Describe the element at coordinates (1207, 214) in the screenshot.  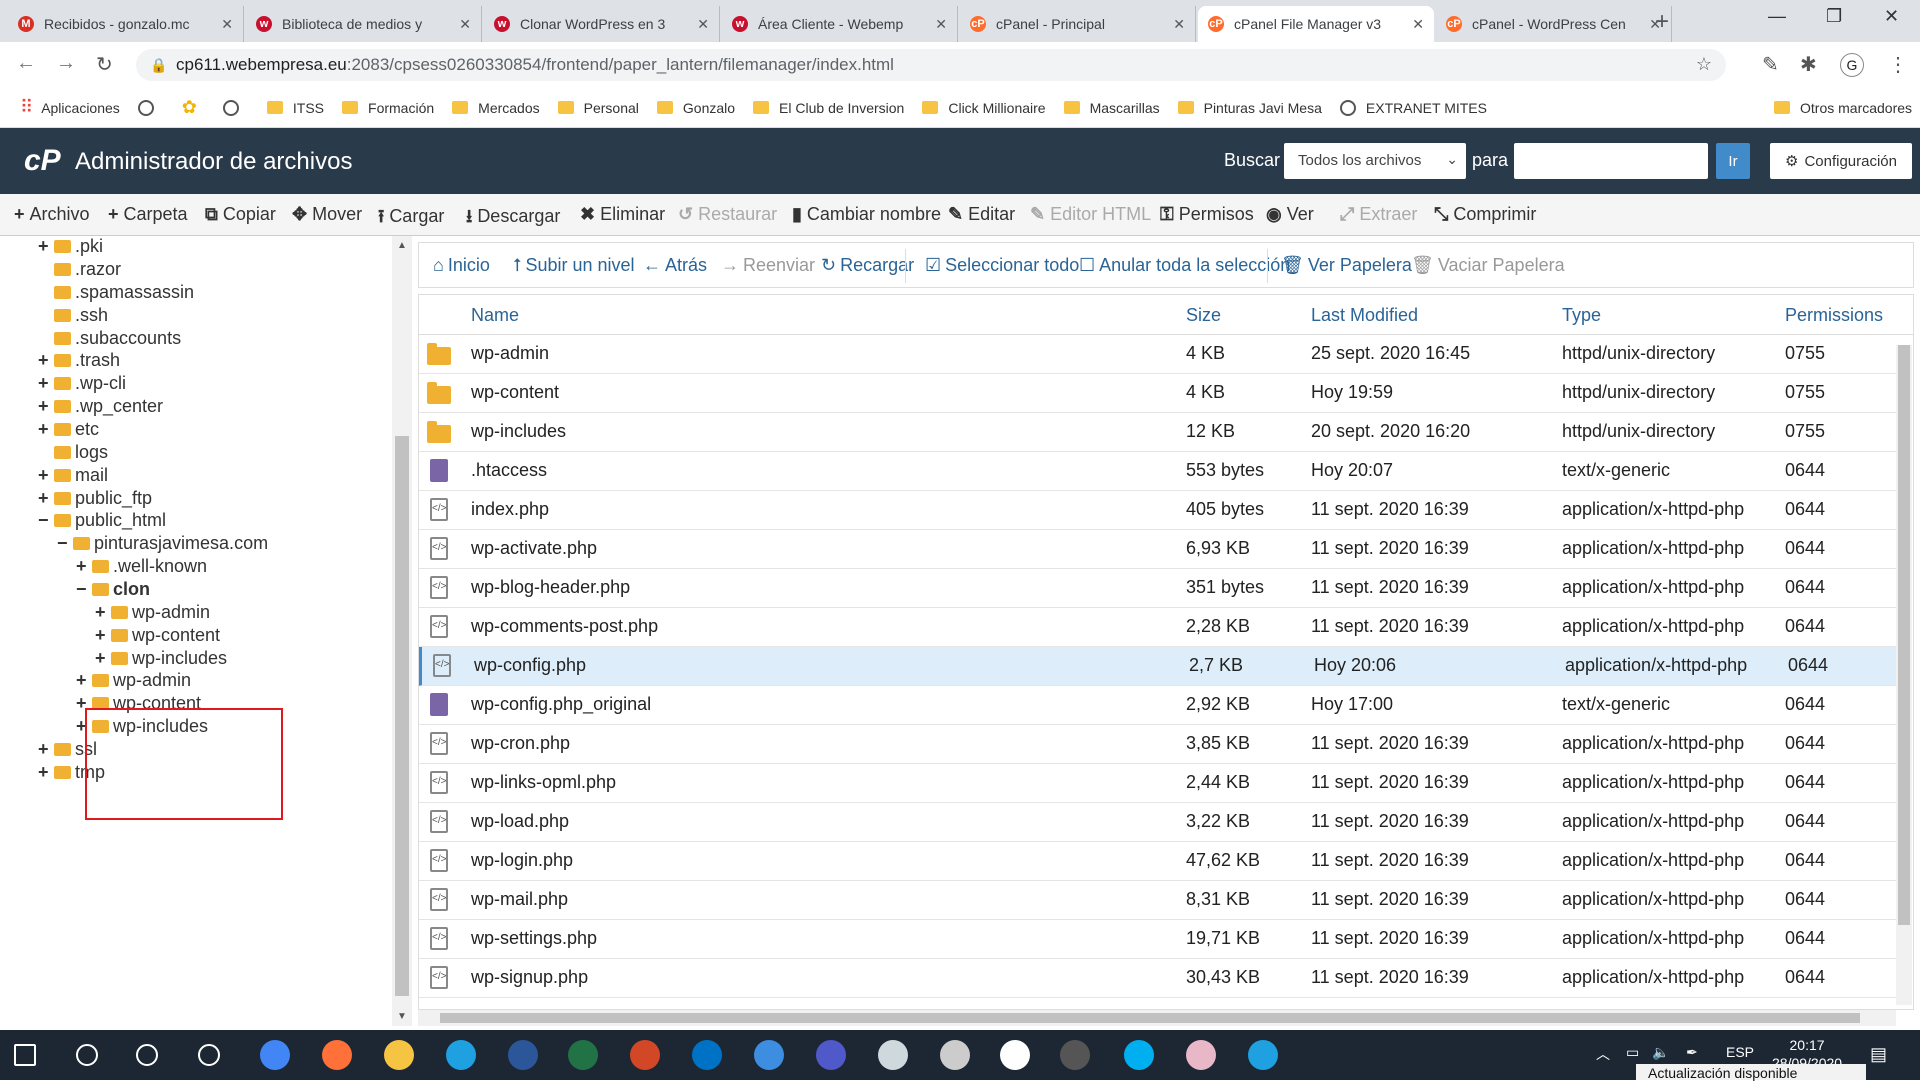
I see `toolbar-permisos-button: ⚿ Permisos` at that location.